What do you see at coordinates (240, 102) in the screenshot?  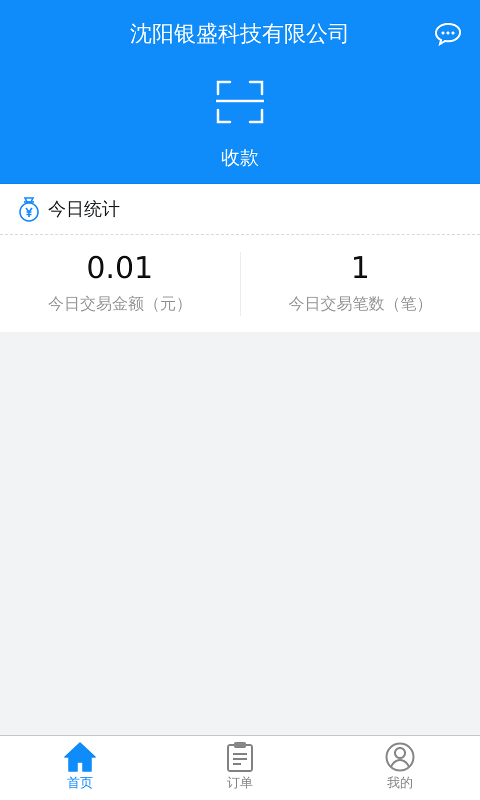 I see `scan-icon` at bounding box center [240, 102].